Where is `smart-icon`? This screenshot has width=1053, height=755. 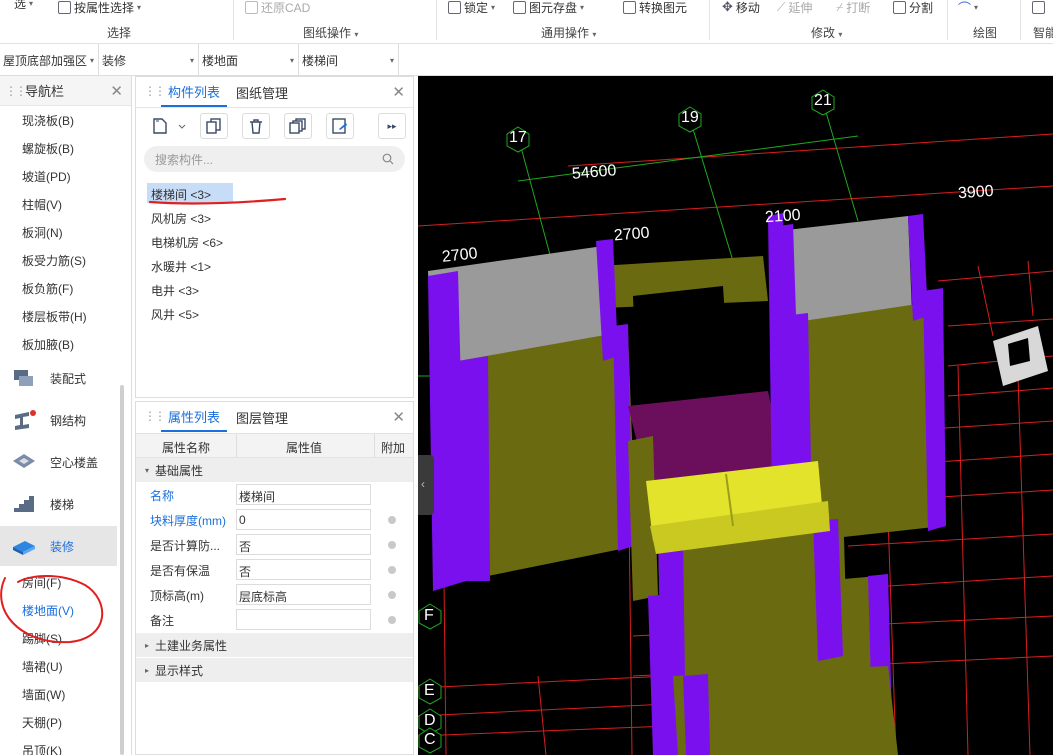
smart-icon is located at coordinates (1038, 7).